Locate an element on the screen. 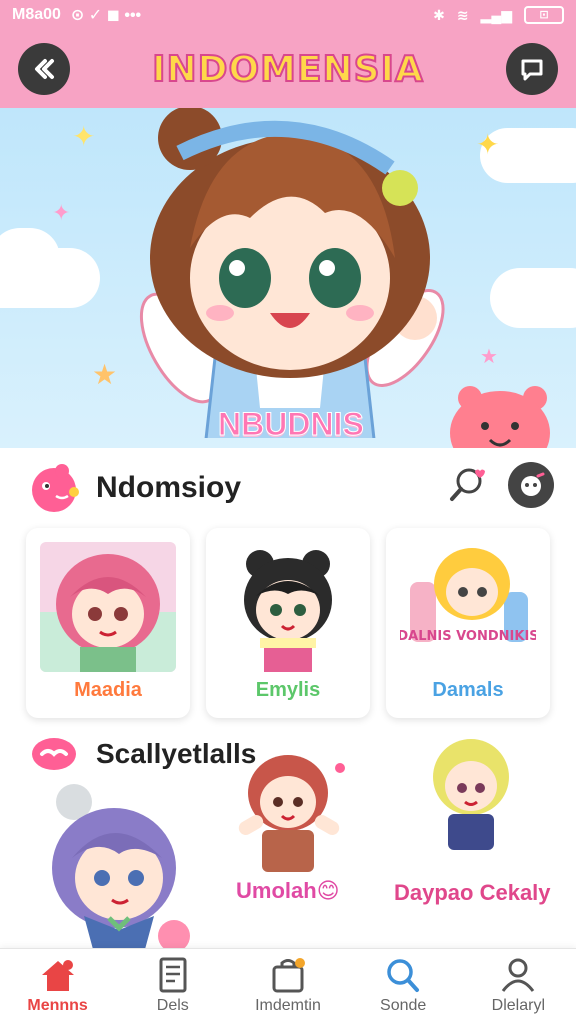 Image resolution: width=576 pixels, height=1024 pixels. blonde-character-art: DALNIS VONDNIKIS is located at coordinates (468, 607).